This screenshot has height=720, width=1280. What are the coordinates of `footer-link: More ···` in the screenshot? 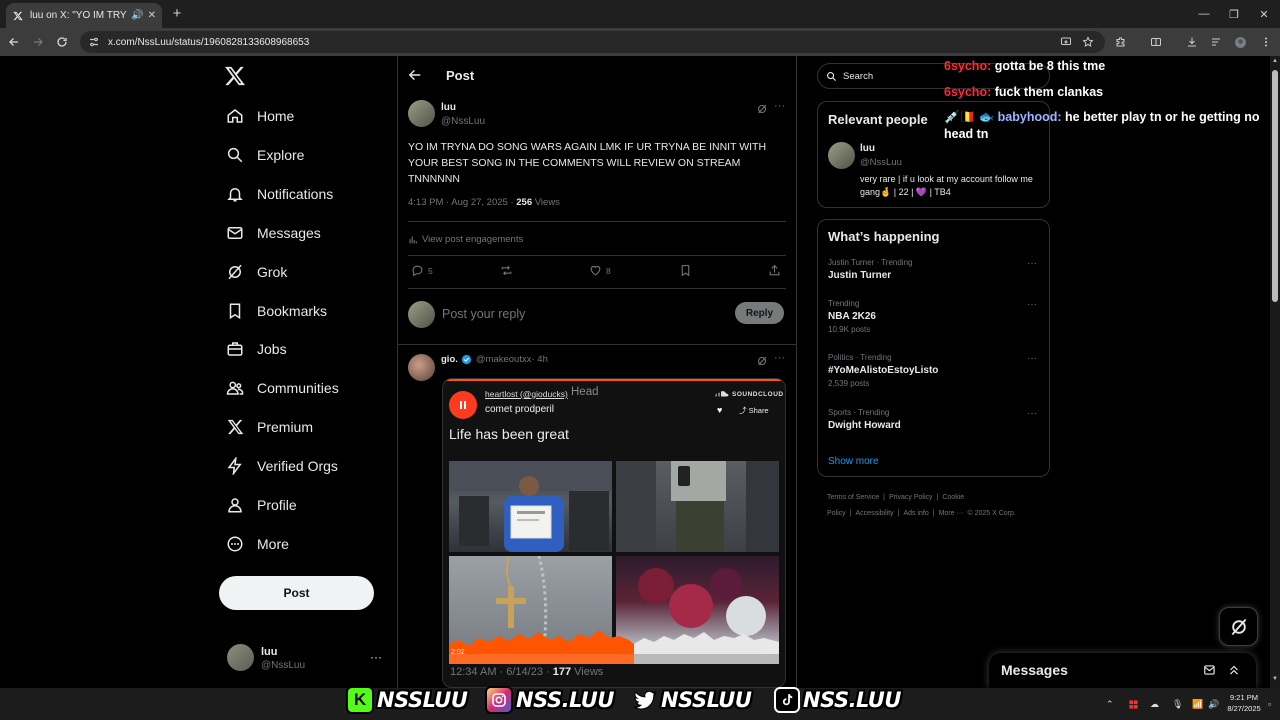 It's located at (951, 513).